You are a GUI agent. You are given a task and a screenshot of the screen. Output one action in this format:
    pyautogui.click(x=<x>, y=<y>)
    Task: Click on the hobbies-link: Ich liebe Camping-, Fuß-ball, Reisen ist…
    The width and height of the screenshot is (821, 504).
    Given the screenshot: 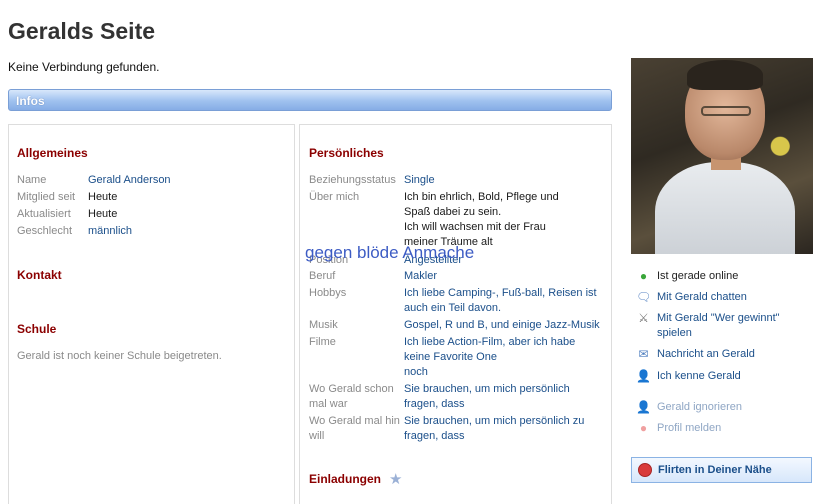 What is the action you would take?
    pyautogui.click(x=500, y=301)
    